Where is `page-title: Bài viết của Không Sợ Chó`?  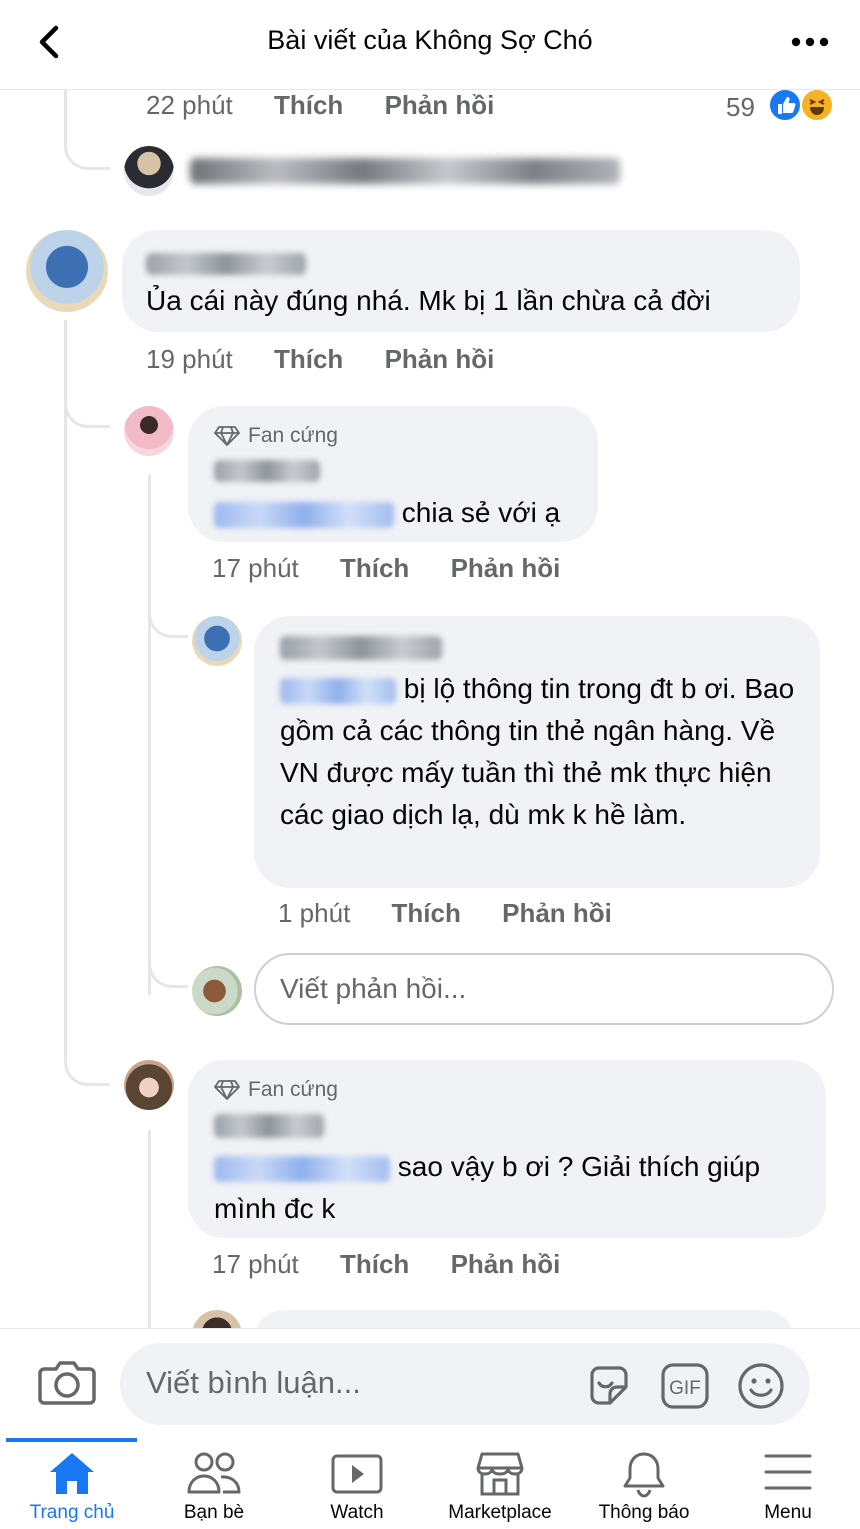 page-title: Bài viết của Không Sợ Chó is located at coordinates (430, 40).